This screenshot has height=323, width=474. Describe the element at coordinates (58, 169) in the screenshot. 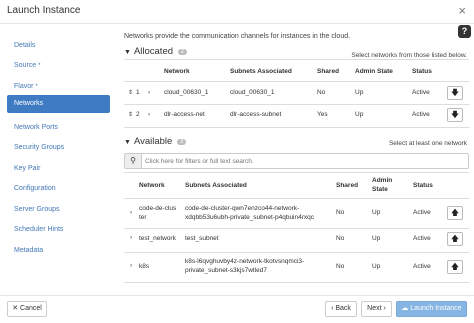

I see `sidebar-item-key-pair: Key Pair` at that location.